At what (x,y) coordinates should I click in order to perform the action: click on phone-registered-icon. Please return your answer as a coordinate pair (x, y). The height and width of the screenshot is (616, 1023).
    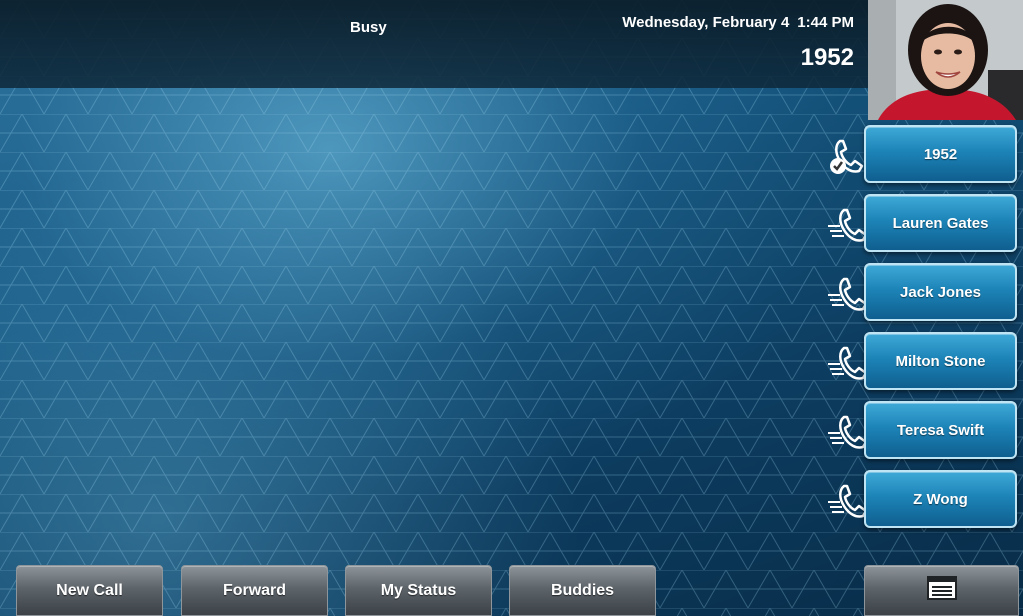
    Looking at the image, I should click on (847, 155).